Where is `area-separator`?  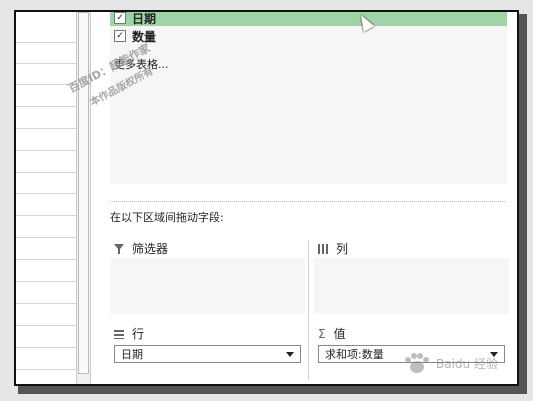
area-separator is located at coordinates (308, 310).